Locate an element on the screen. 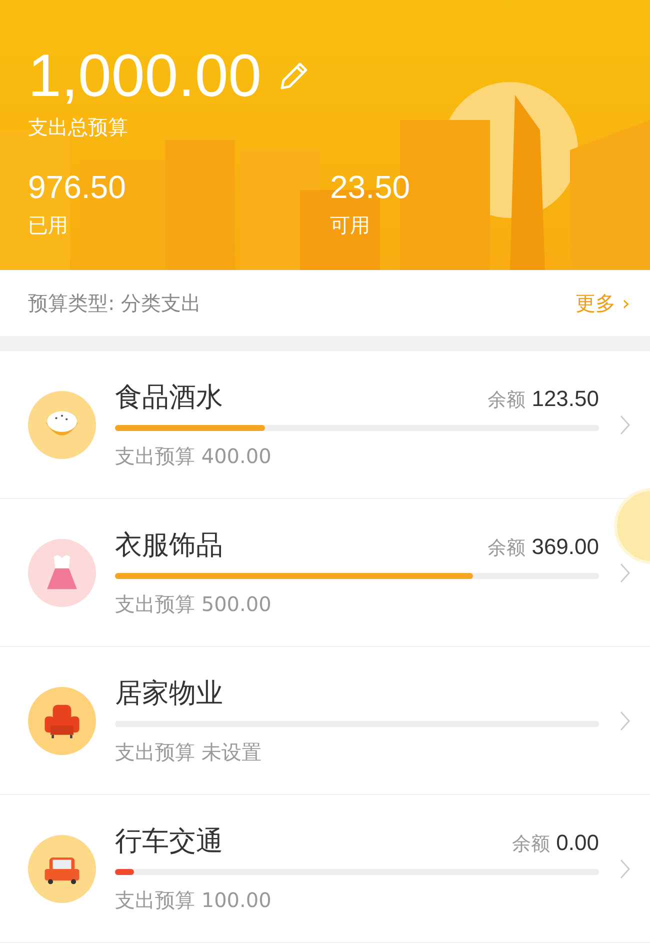 The width and height of the screenshot is (650, 944). budget-text: 支出预算 未设置 is located at coordinates (188, 752).